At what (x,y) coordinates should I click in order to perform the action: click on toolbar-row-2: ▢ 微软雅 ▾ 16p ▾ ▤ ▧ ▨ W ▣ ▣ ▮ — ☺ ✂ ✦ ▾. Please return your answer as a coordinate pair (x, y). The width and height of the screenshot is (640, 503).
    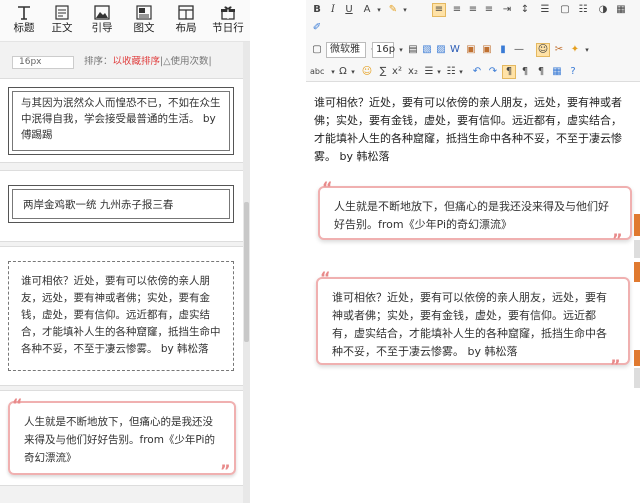
    Looking at the image, I should click on (473, 50).